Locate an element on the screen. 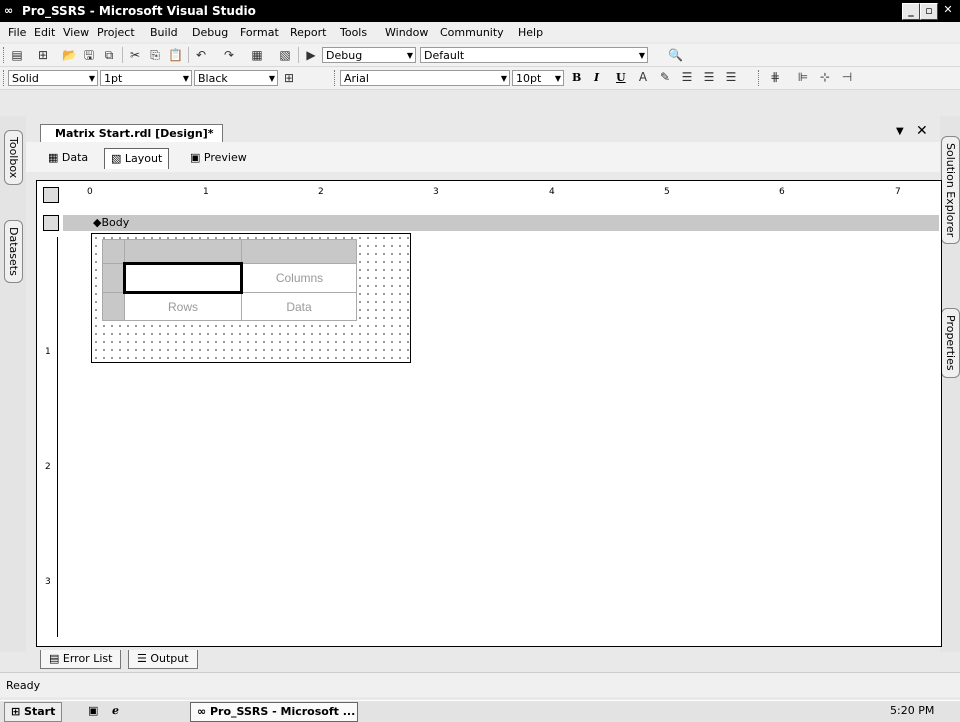 Image resolution: width=960 pixels, height=722 pixels. error-list-tab: ▤ Error List is located at coordinates (81, 659).